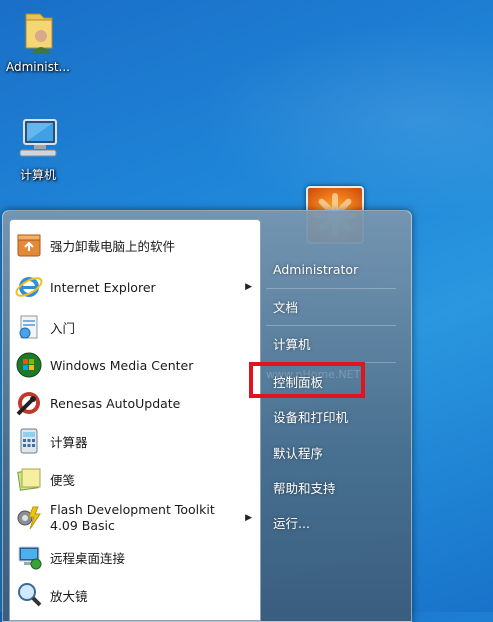  What do you see at coordinates (122, 365) in the screenshot?
I see `program-label: Windows Media Center` at bounding box center [122, 365].